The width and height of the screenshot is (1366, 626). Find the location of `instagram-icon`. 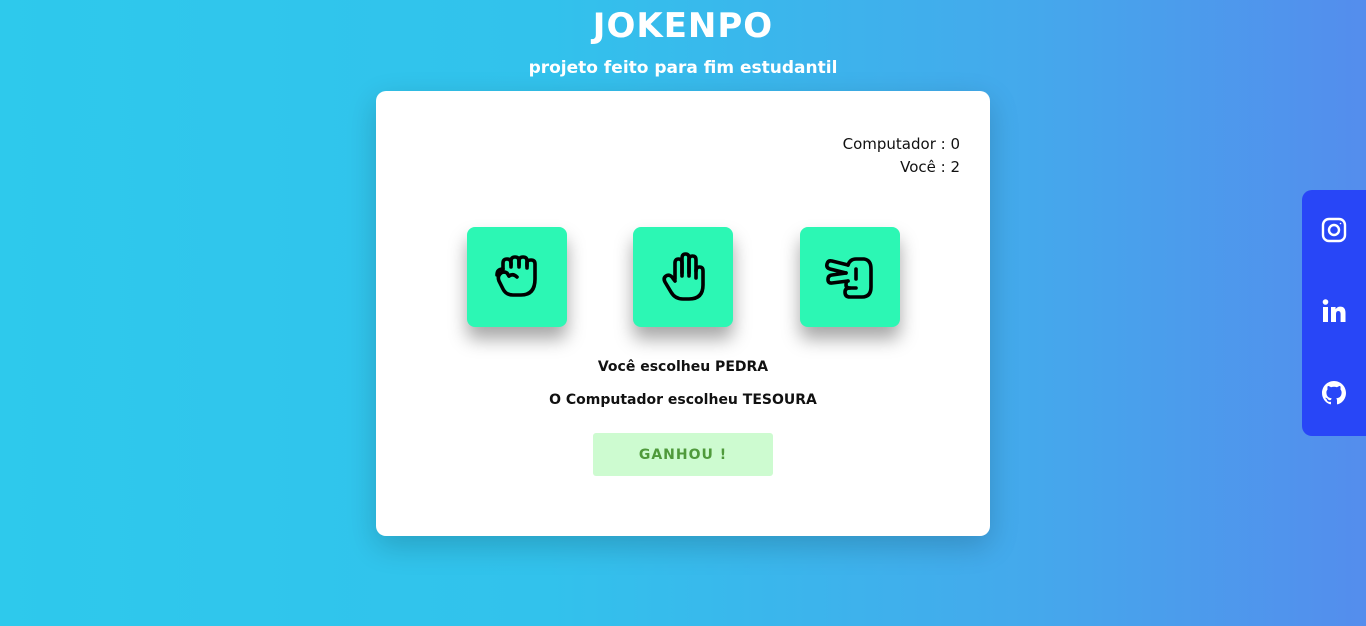

instagram-icon is located at coordinates (1334, 230).